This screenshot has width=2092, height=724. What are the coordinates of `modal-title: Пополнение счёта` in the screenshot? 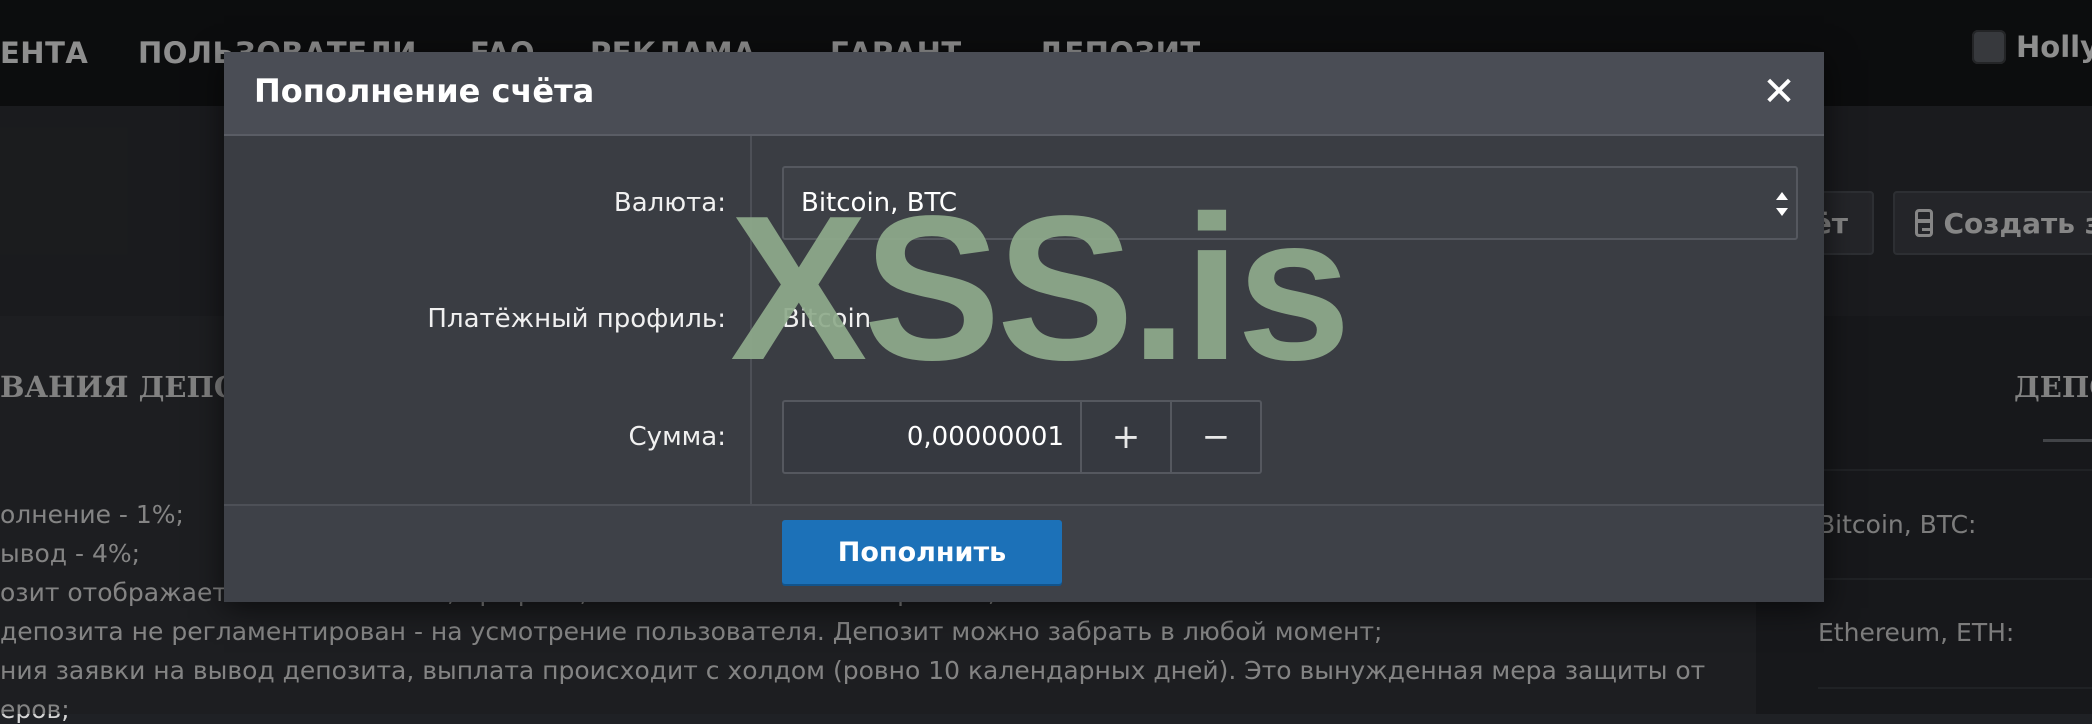 It's located at (424, 91).